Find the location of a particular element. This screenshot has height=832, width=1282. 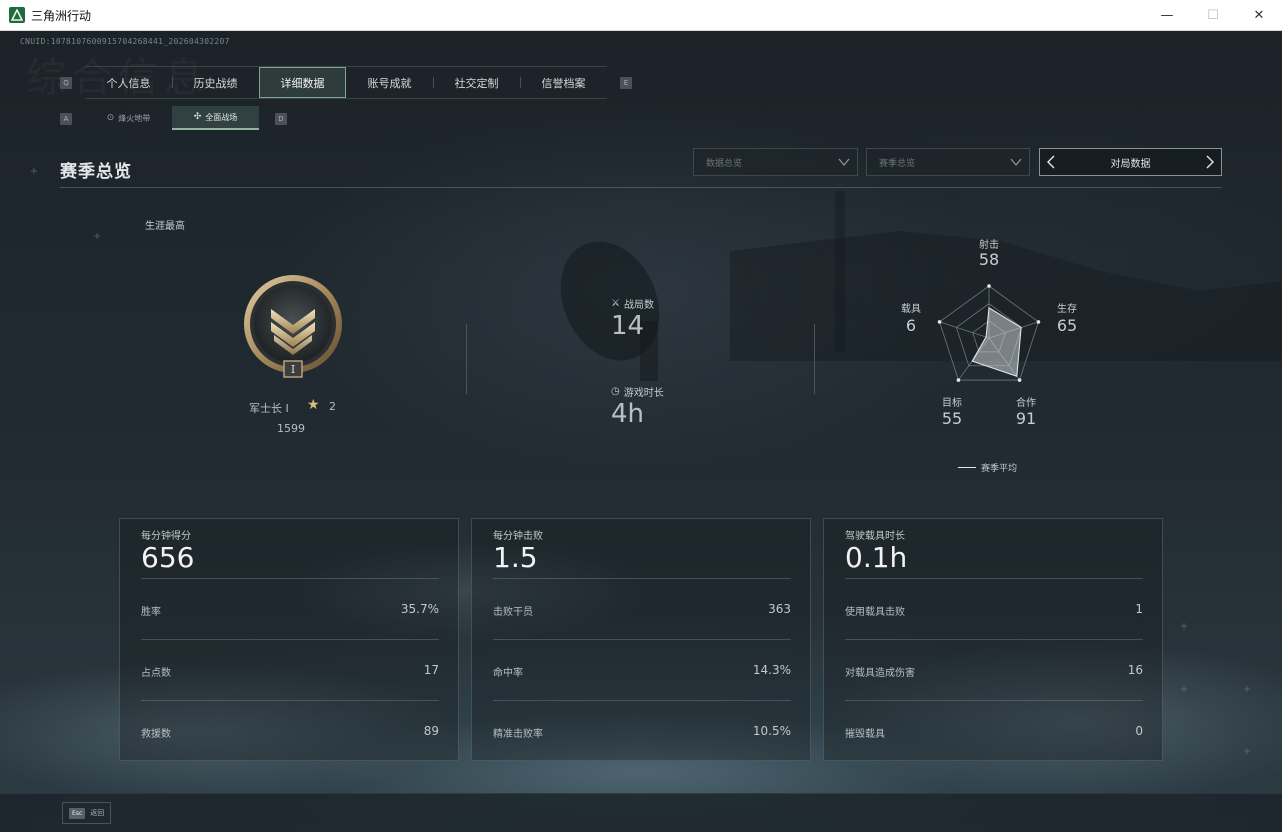

chevron-right-icon is located at coordinates (1209, 162).